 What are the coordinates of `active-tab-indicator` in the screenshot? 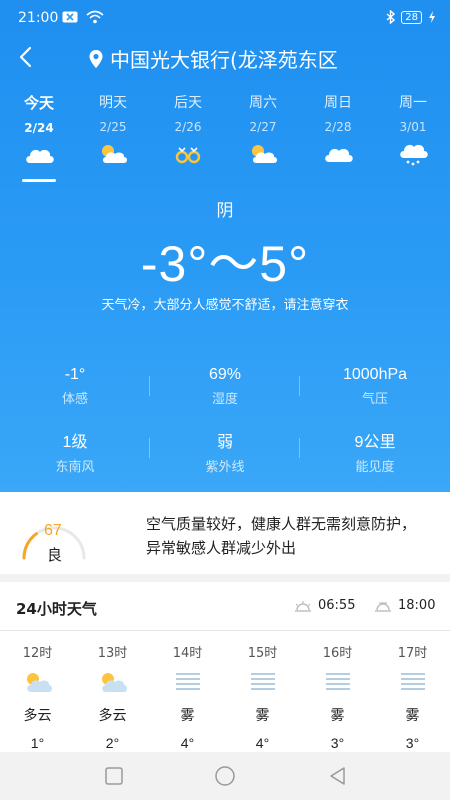 It's located at (39, 180).